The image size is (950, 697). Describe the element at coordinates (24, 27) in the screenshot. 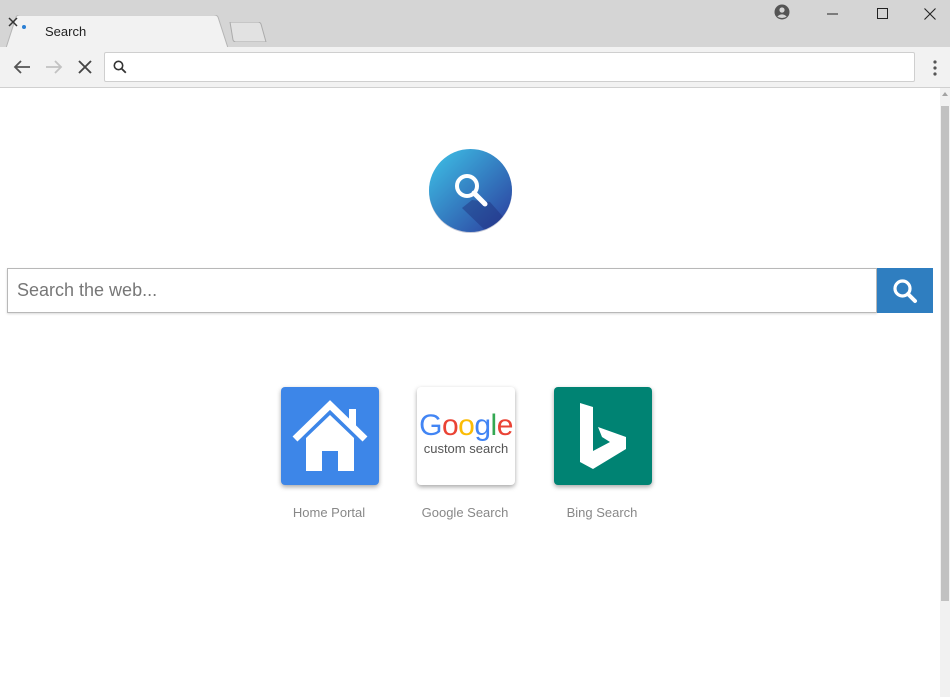

I see `tab-favicon-icon` at that location.